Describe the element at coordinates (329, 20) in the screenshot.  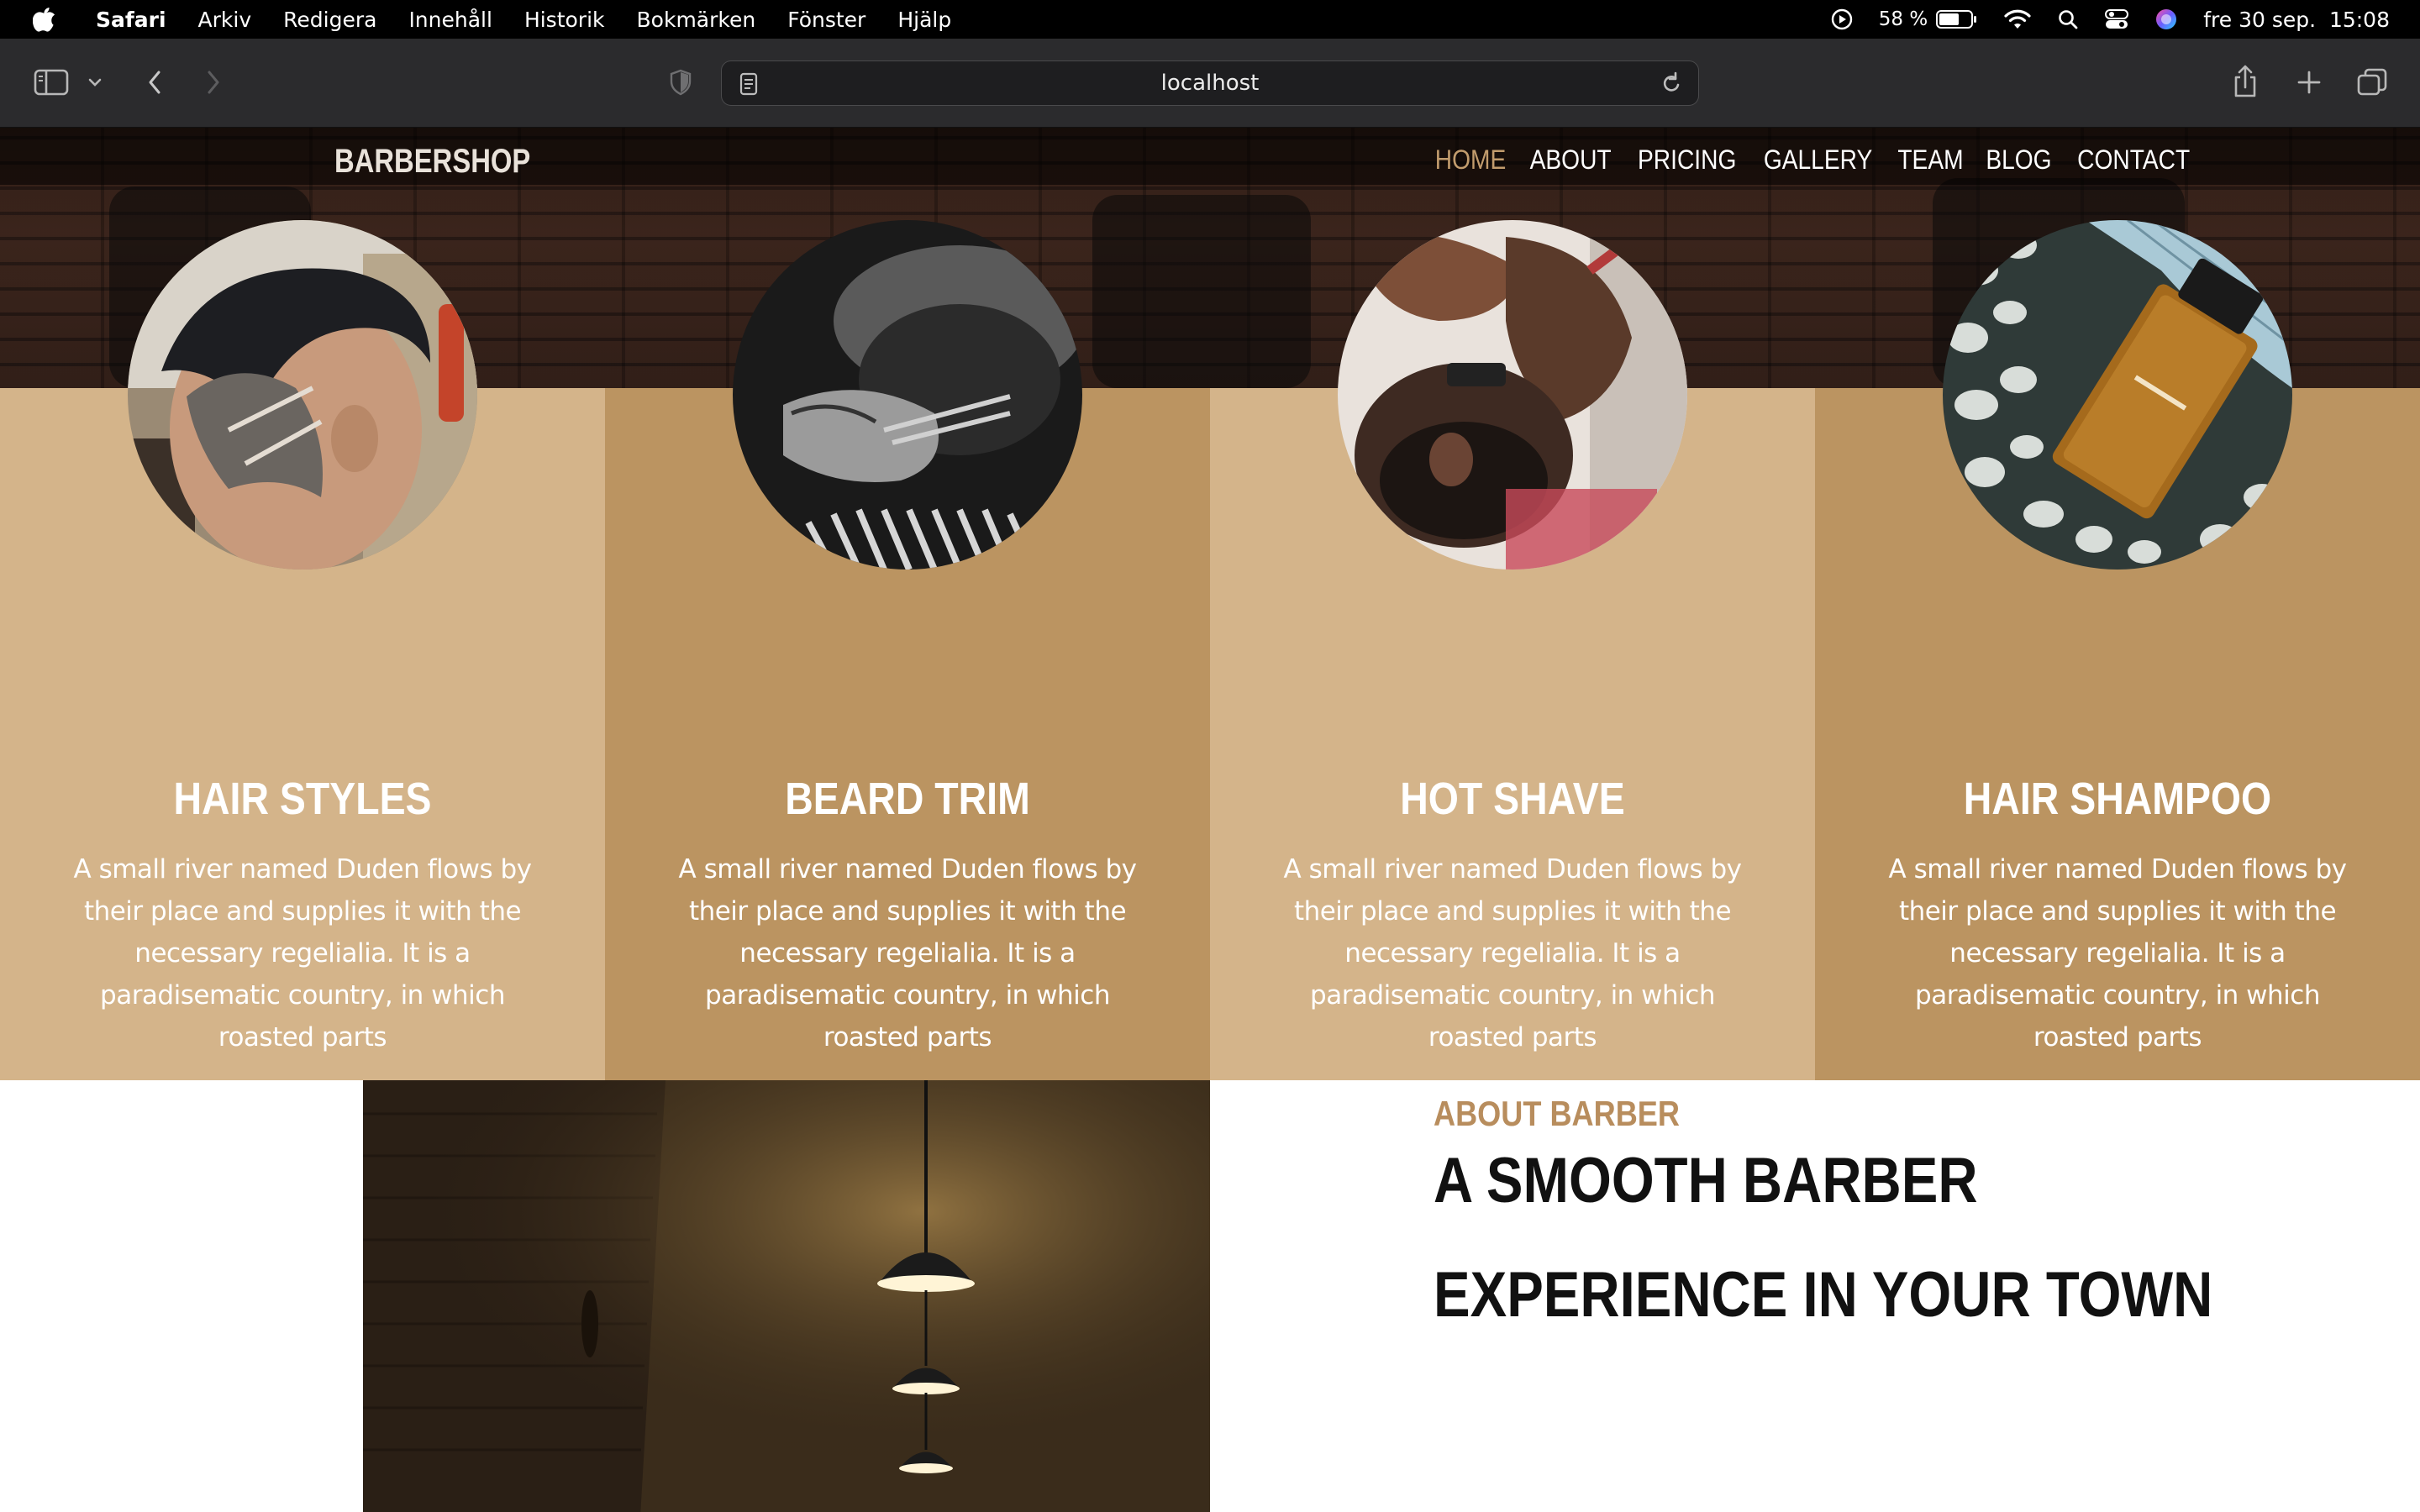
I see `menu-redigera: Redigera` at that location.